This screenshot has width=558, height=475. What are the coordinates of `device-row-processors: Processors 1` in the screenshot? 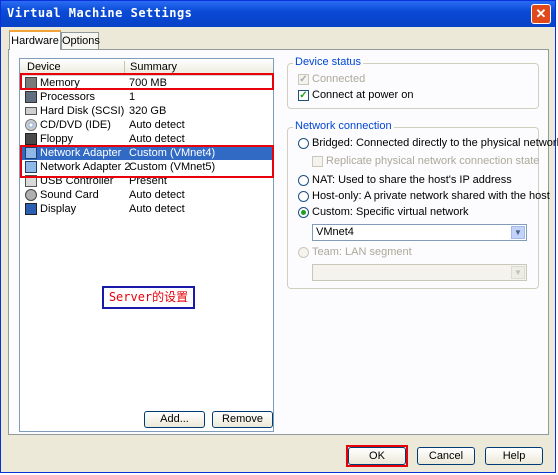 It's located at (146, 97).